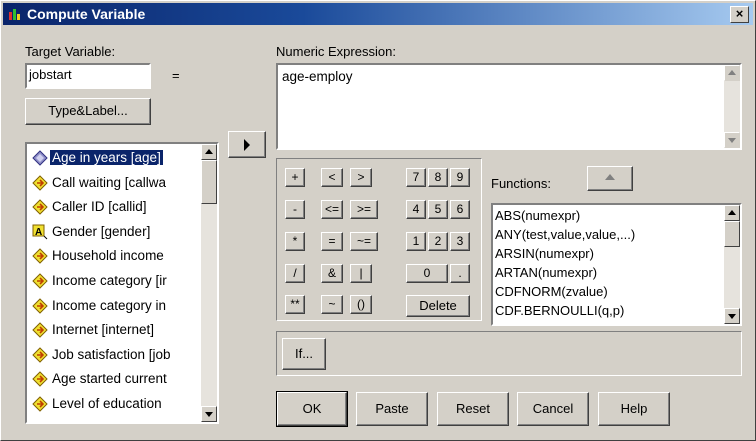 This screenshot has width=756, height=441. Describe the element at coordinates (295, 209) in the screenshot. I see `key-minus: -` at that location.